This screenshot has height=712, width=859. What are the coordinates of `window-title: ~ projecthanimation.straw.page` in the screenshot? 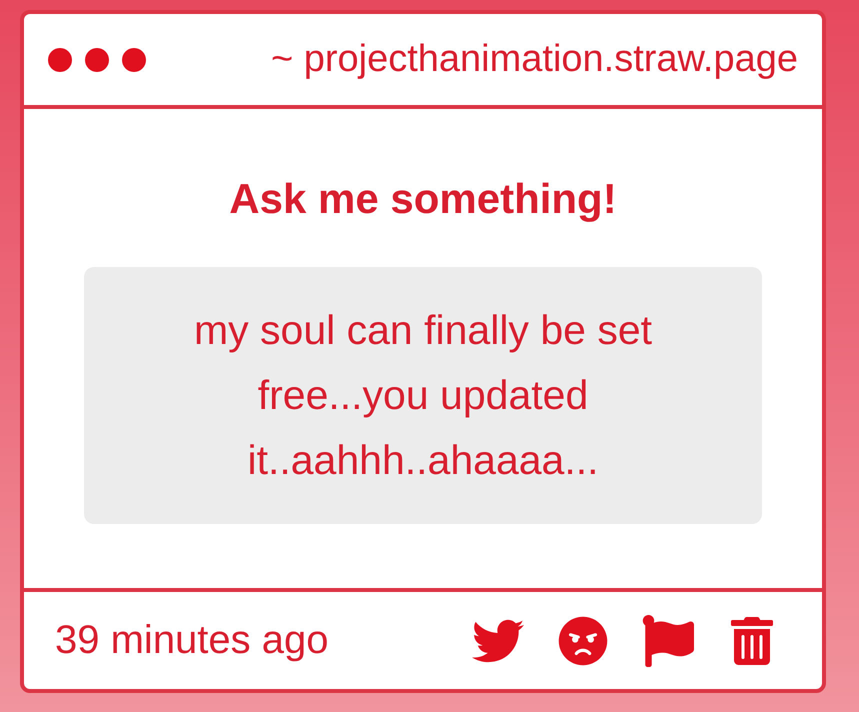 It's located at (534, 59).